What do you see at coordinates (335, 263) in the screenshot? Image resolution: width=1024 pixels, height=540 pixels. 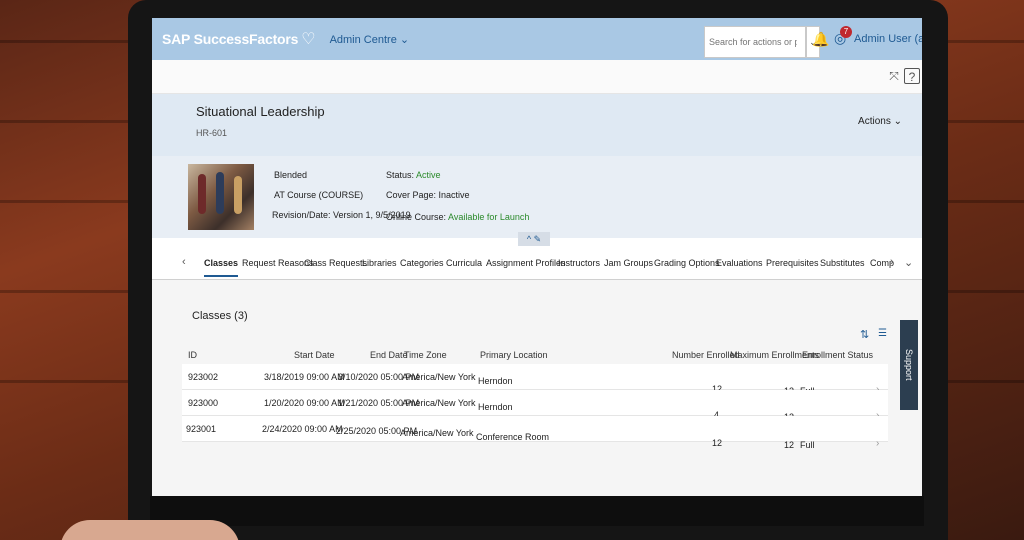 I see `tab-class-requests: Class Requests` at bounding box center [335, 263].